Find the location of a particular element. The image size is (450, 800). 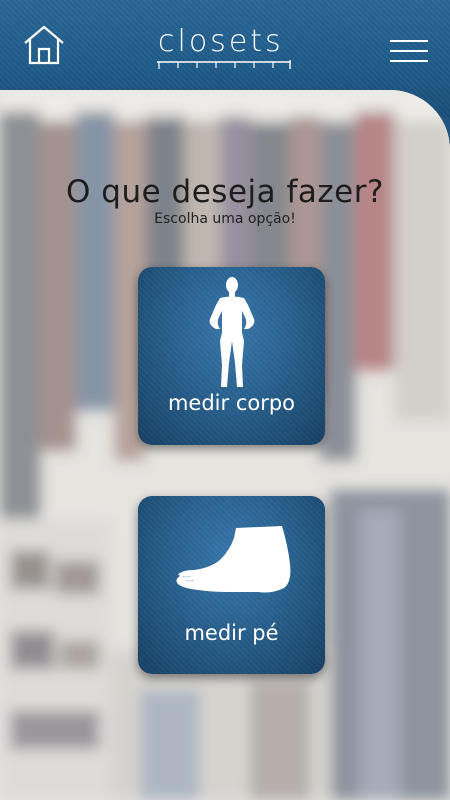

logo-ruler-graphic is located at coordinates (224, 64).